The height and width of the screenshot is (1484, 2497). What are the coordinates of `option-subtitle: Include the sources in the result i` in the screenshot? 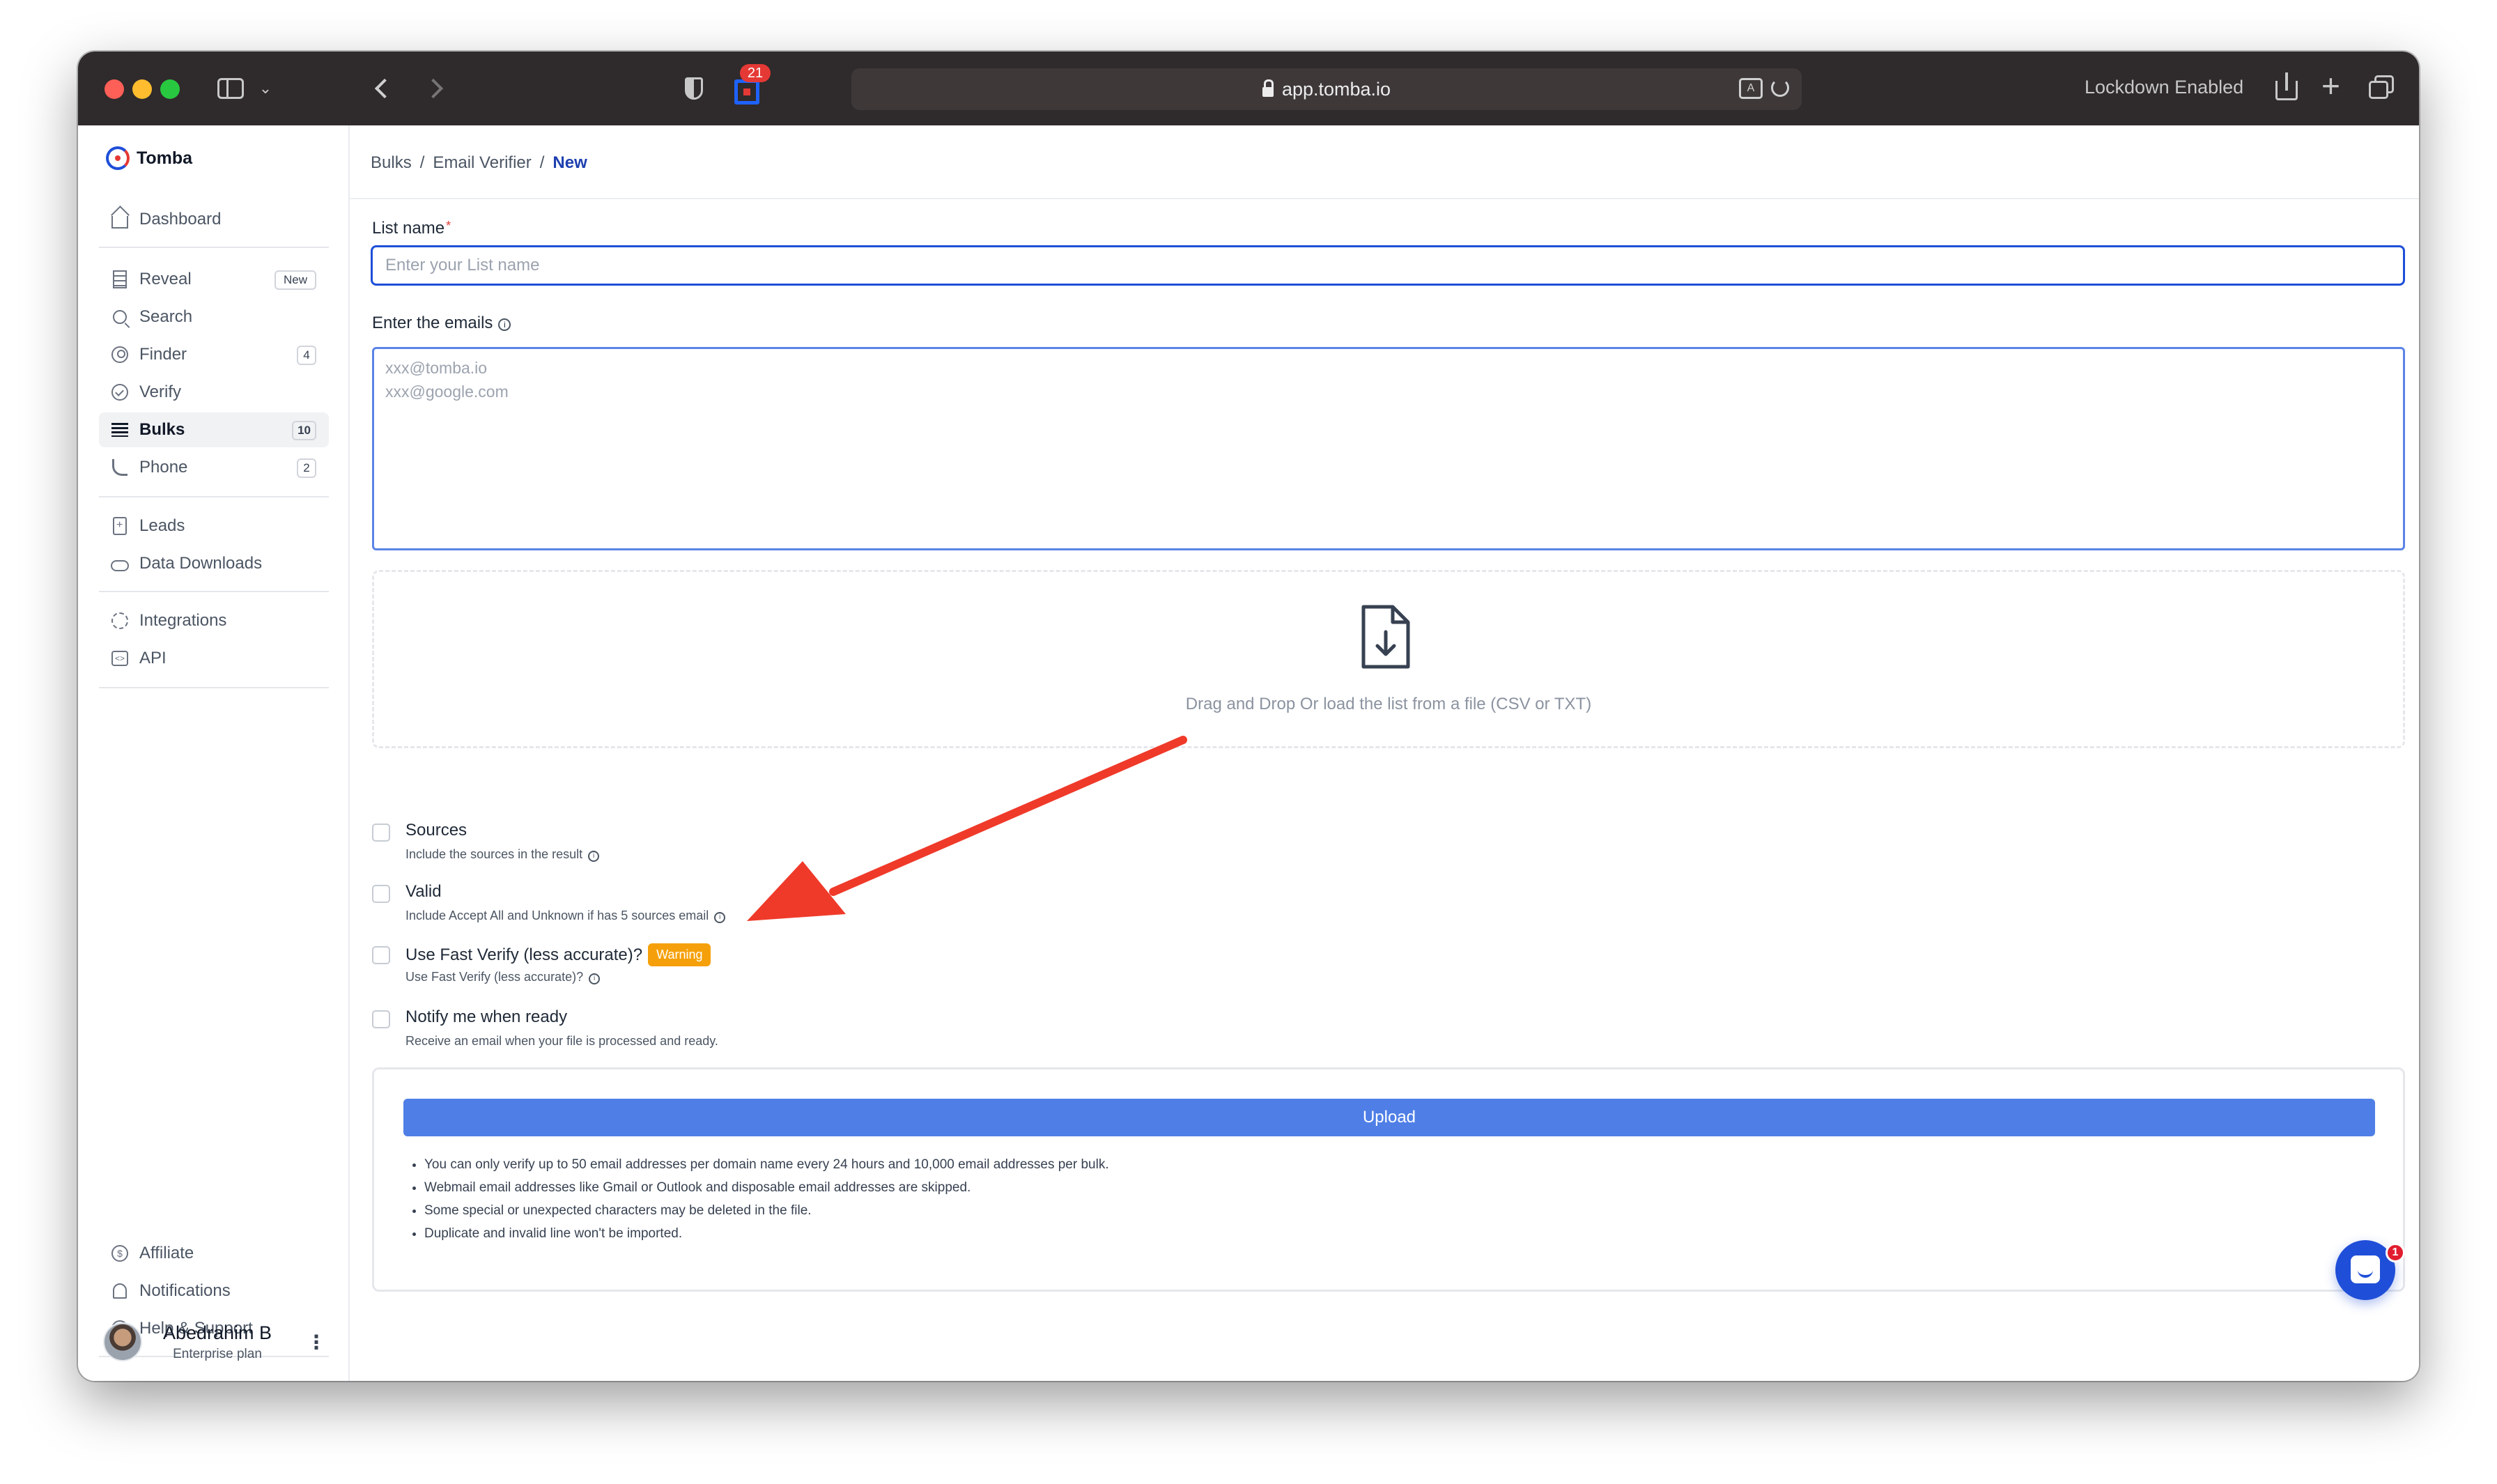 It's located at (502, 854).